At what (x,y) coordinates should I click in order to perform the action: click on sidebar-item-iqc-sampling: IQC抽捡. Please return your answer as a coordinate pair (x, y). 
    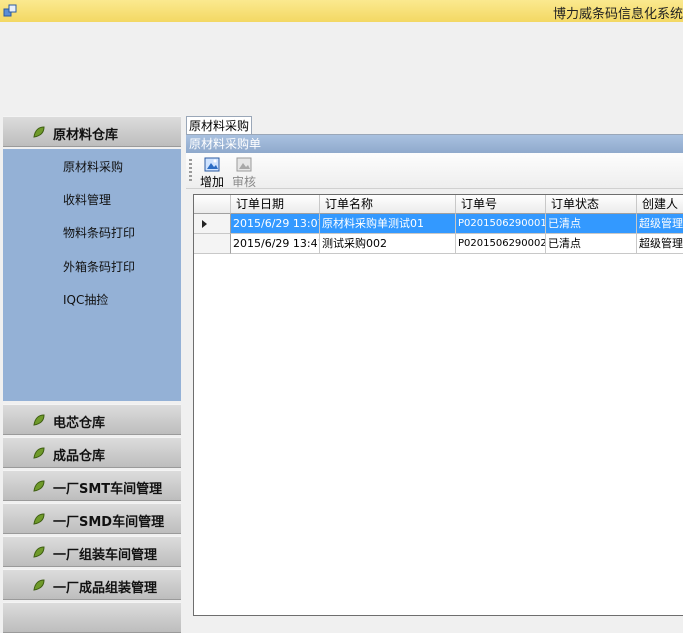
    Looking at the image, I should click on (85, 299).